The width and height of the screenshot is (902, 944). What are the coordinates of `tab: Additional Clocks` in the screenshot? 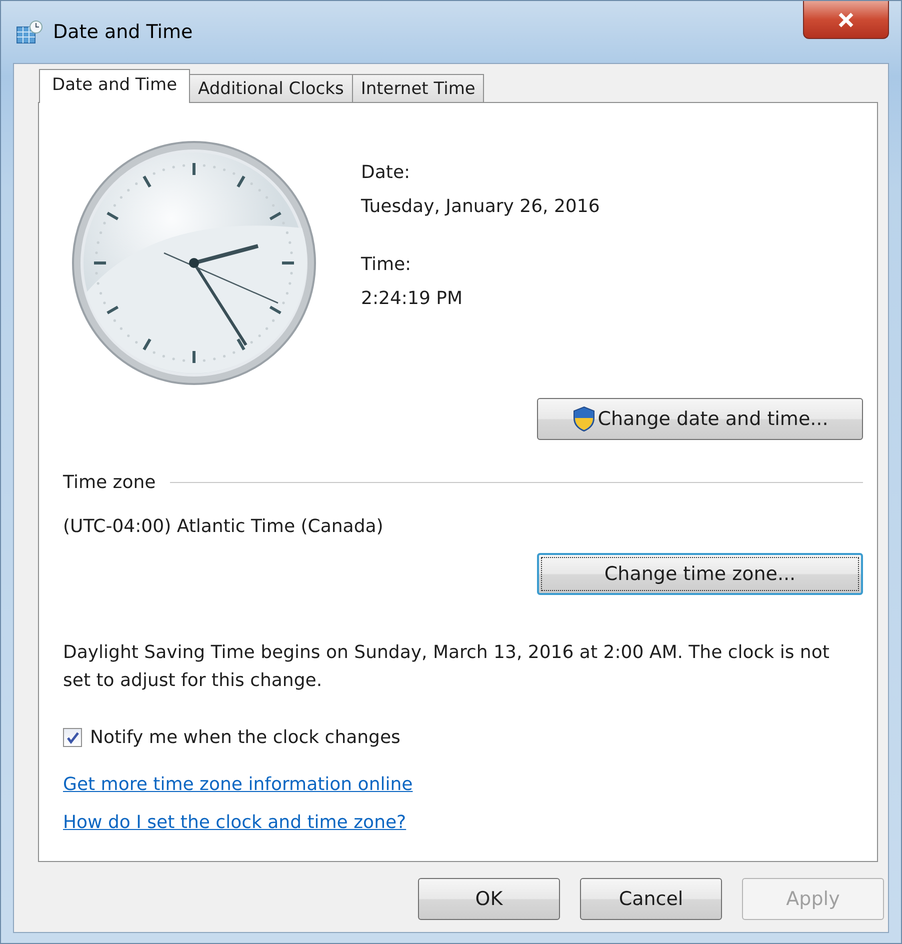 It's located at (271, 88).